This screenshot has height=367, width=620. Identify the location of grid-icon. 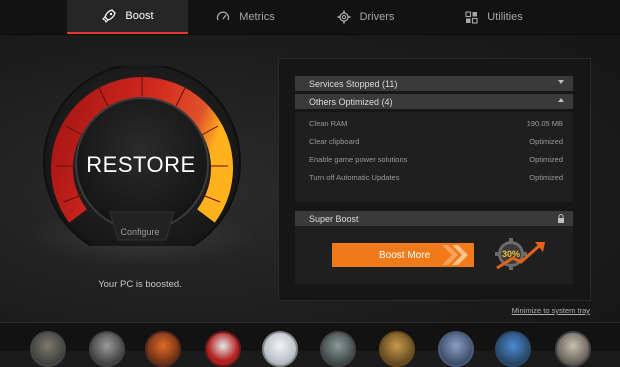
(471, 17).